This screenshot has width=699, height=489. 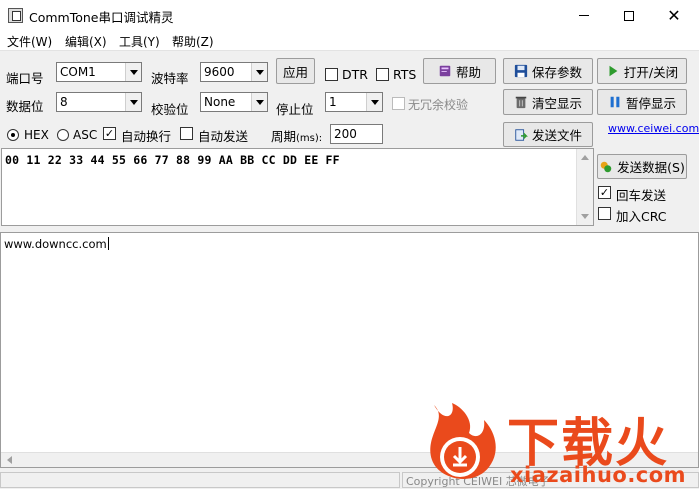 I want to click on baud-label: 波特率, so click(x=170, y=78).